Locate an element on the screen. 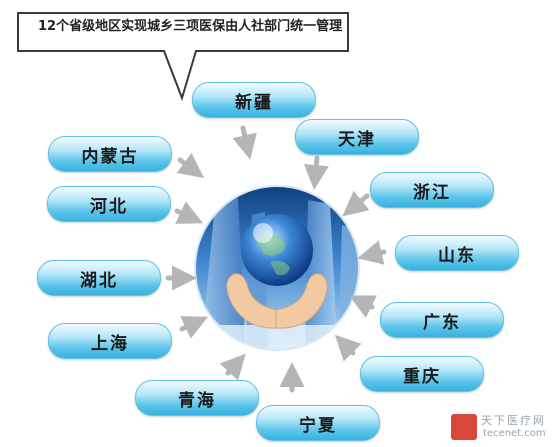 This screenshot has height=447, width=555. arrow-qinghai is located at coordinates (232, 367).